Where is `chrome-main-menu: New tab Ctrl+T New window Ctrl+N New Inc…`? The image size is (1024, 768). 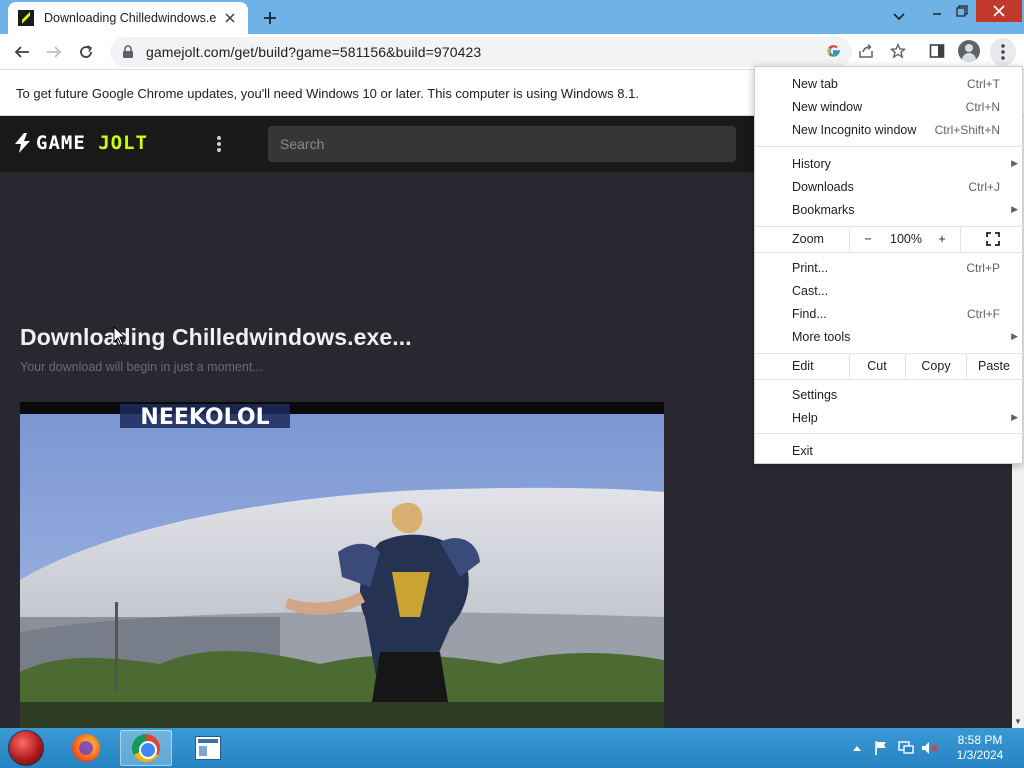
chrome-main-menu: New tab Ctrl+T New window Ctrl+N New Inc… is located at coordinates (889, 265).